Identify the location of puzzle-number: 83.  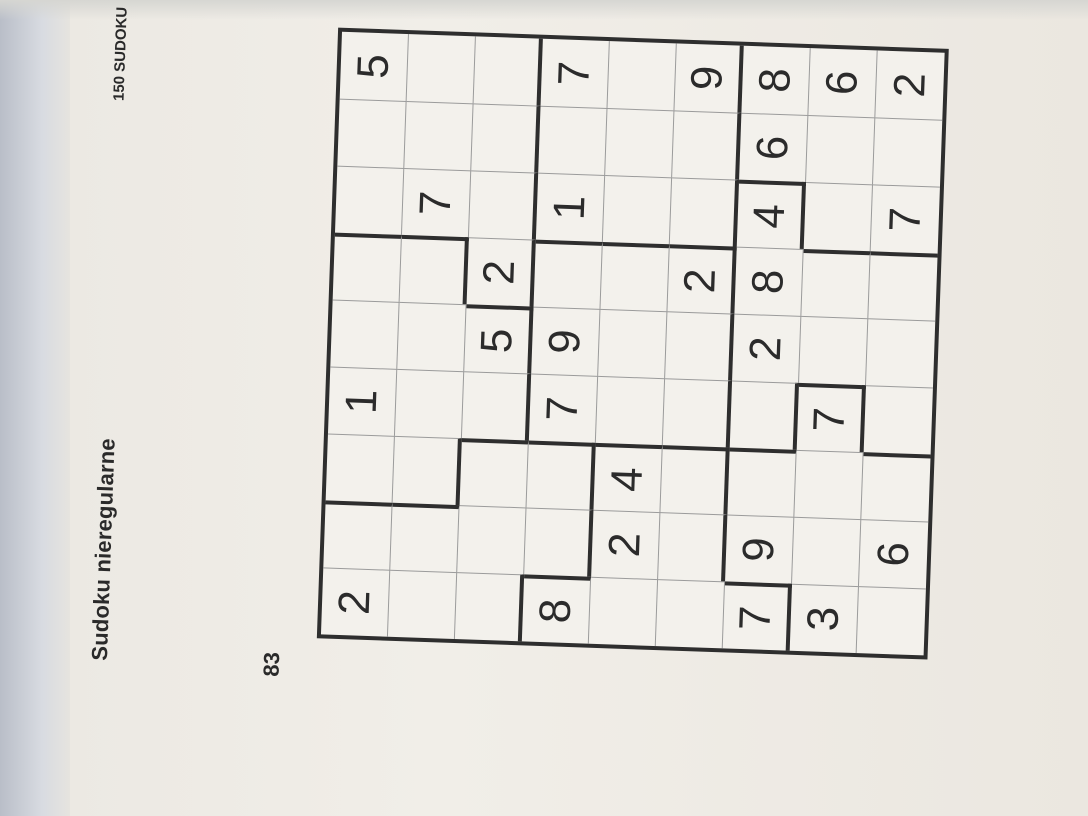
(271, 664).